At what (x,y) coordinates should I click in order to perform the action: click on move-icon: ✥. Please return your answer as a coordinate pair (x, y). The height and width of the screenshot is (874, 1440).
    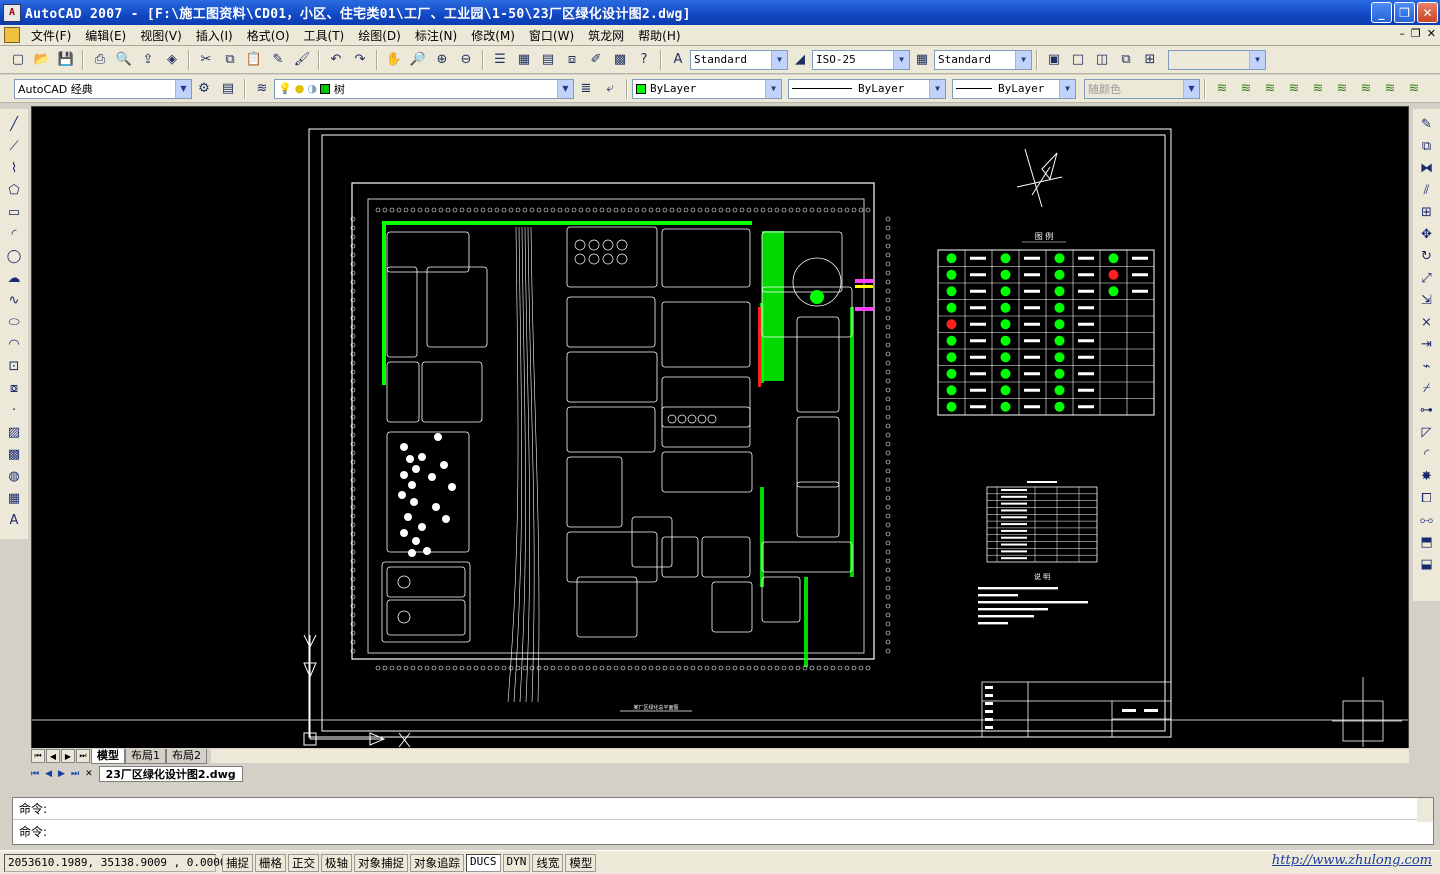
    Looking at the image, I should click on (1427, 234).